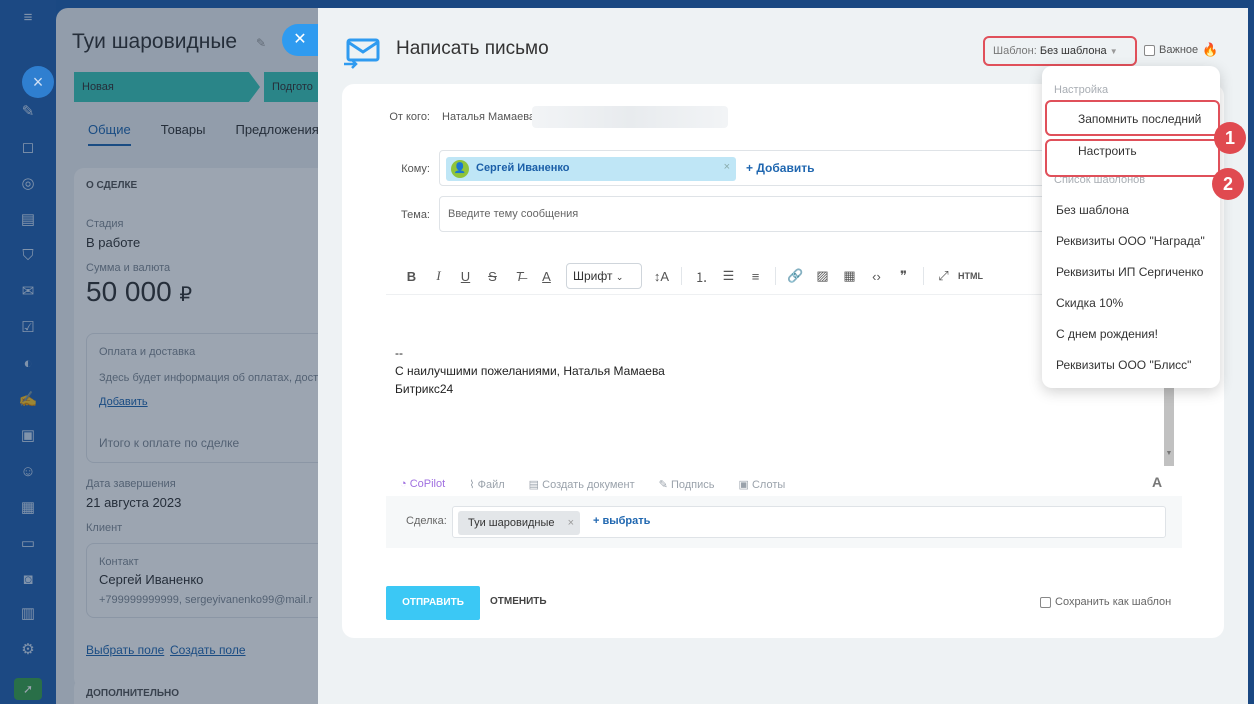  I want to click on highlight-configure, so click(1132, 158).